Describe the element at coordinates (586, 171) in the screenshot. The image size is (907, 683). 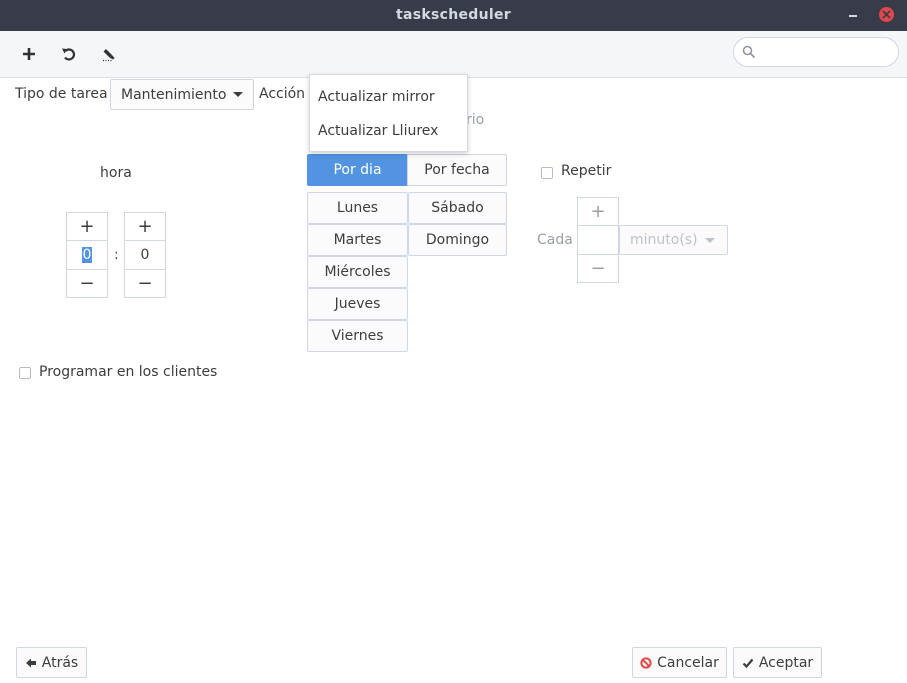
I see `repeat-label: Repetir` at that location.